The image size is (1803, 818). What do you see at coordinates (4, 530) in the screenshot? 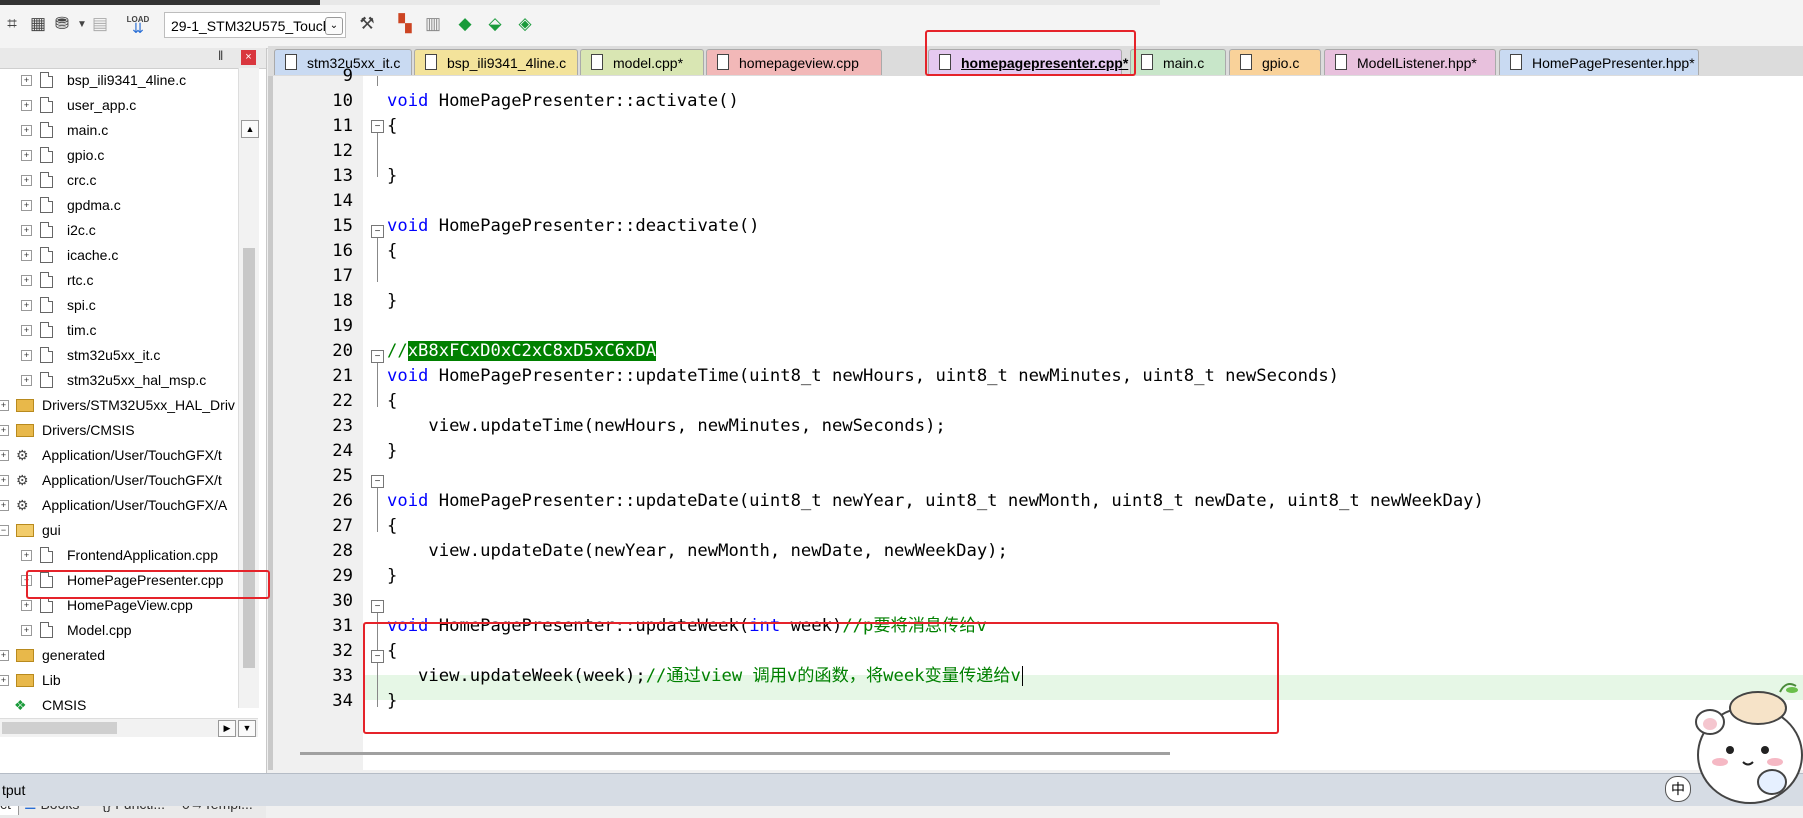
I see `collapse-icon: −` at bounding box center [4, 530].